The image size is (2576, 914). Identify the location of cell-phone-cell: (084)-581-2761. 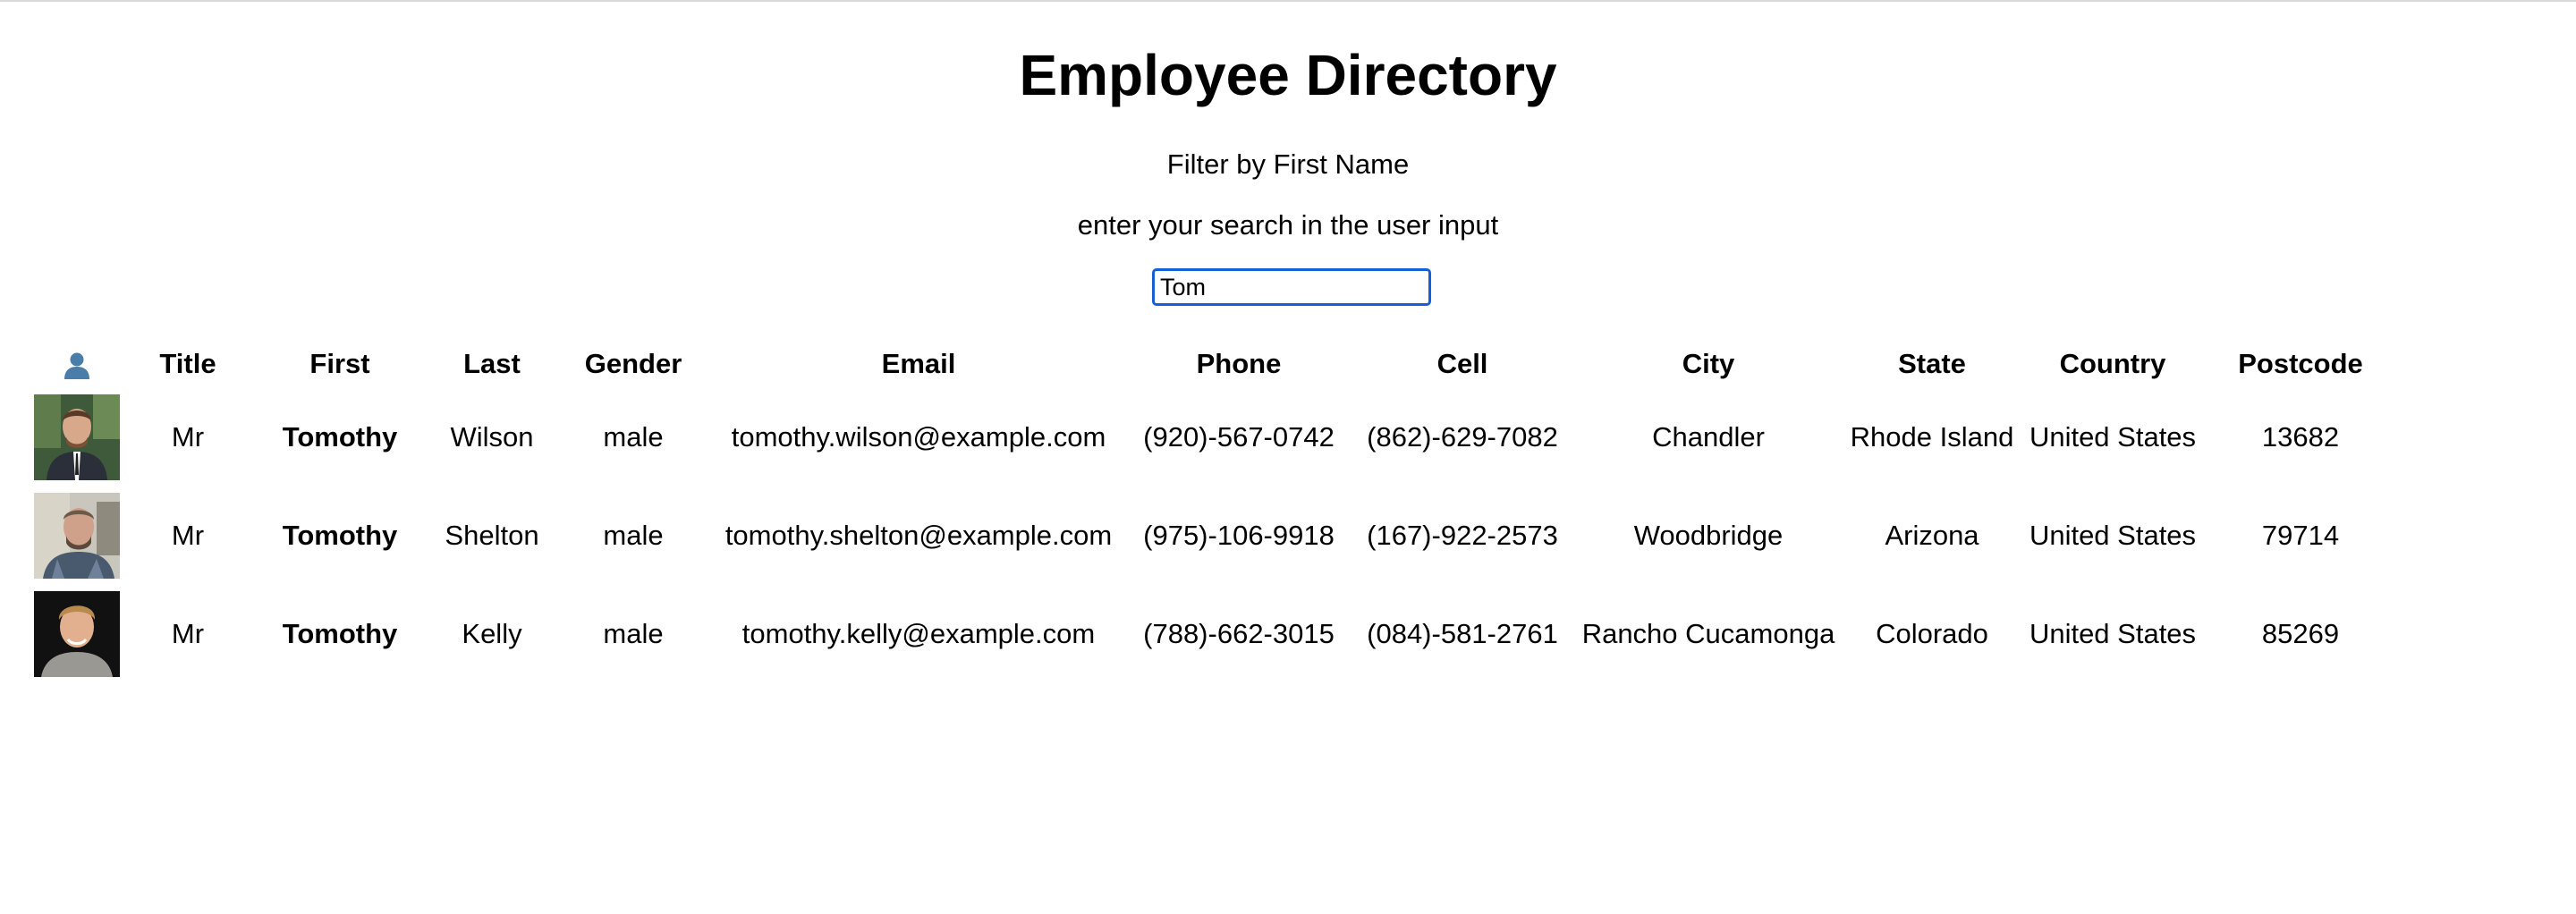
(1462, 633).